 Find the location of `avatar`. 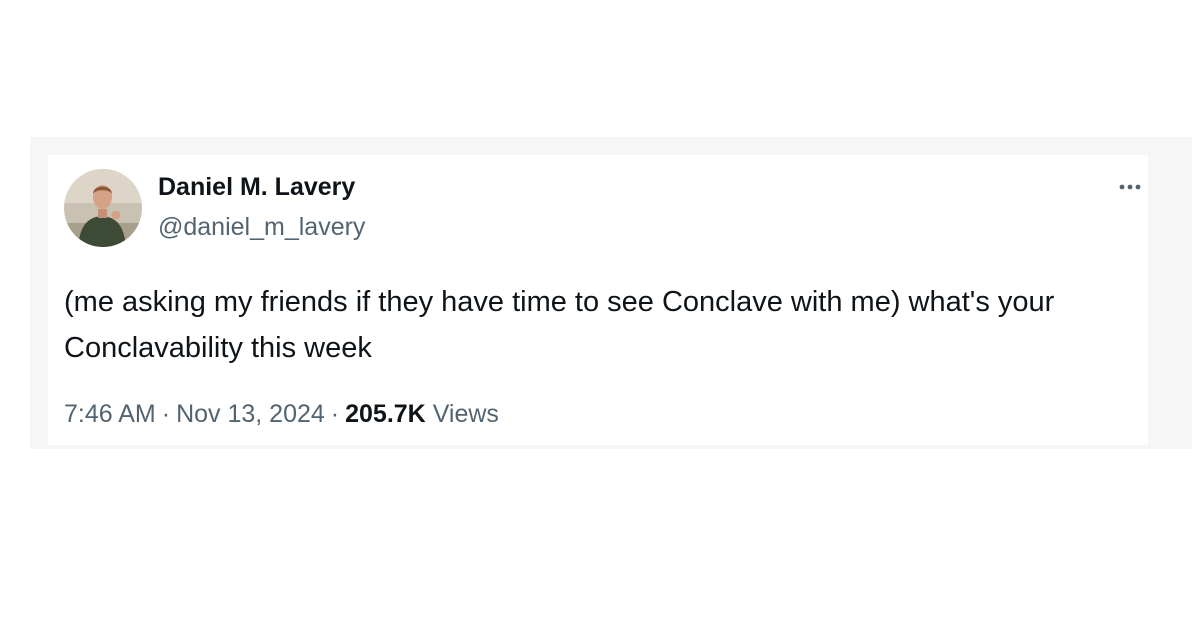

avatar is located at coordinates (103, 208).